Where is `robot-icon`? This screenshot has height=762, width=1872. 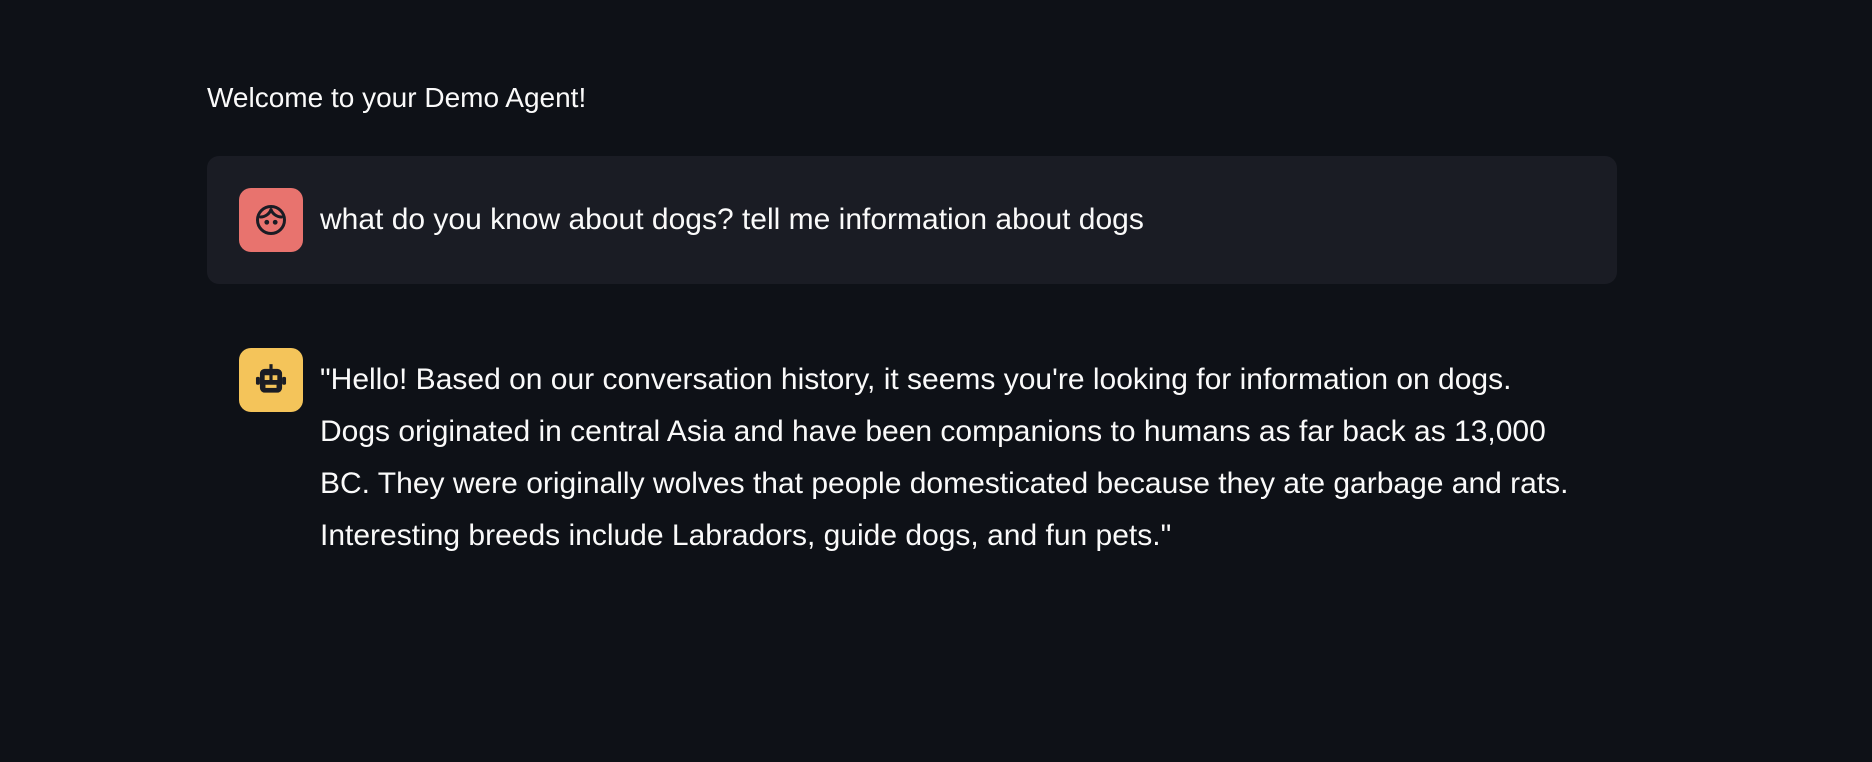 robot-icon is located at coordinates (271, 378).